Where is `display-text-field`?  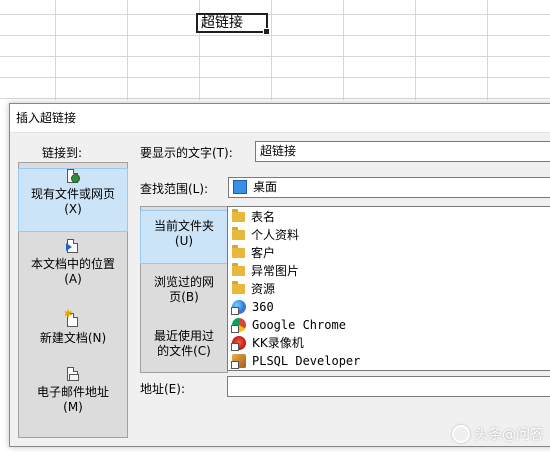
display-text-field is located at coordinates (402, 151).